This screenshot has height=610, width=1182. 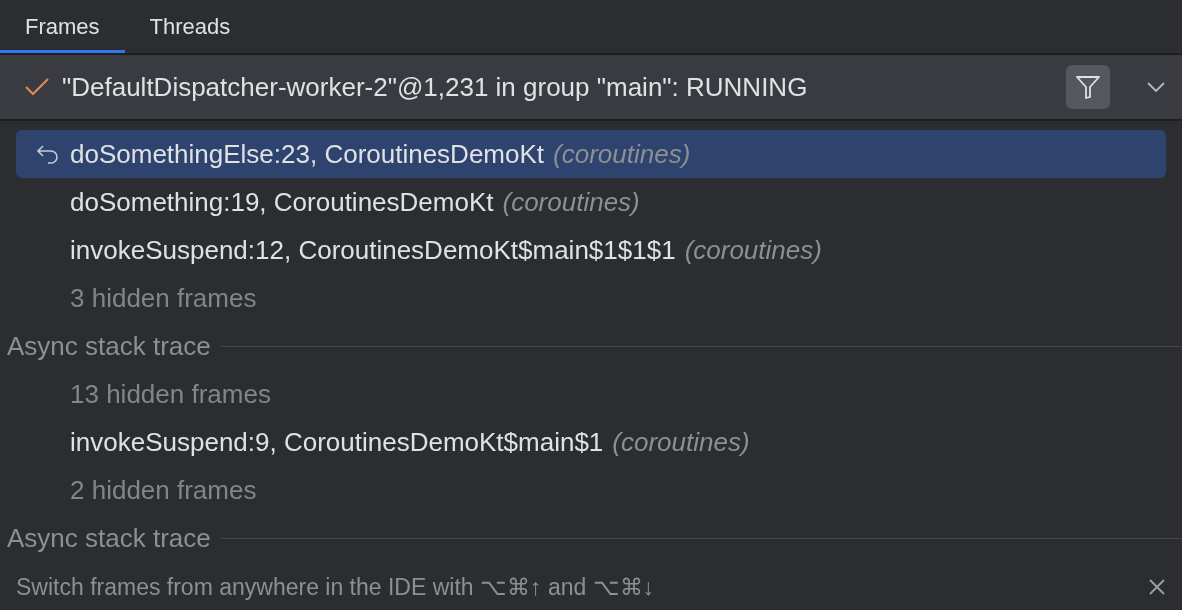 What do you see at coordinates (190, 26) in the screenshot?
I see `tab: Threads` at bounding box center [190, 26].